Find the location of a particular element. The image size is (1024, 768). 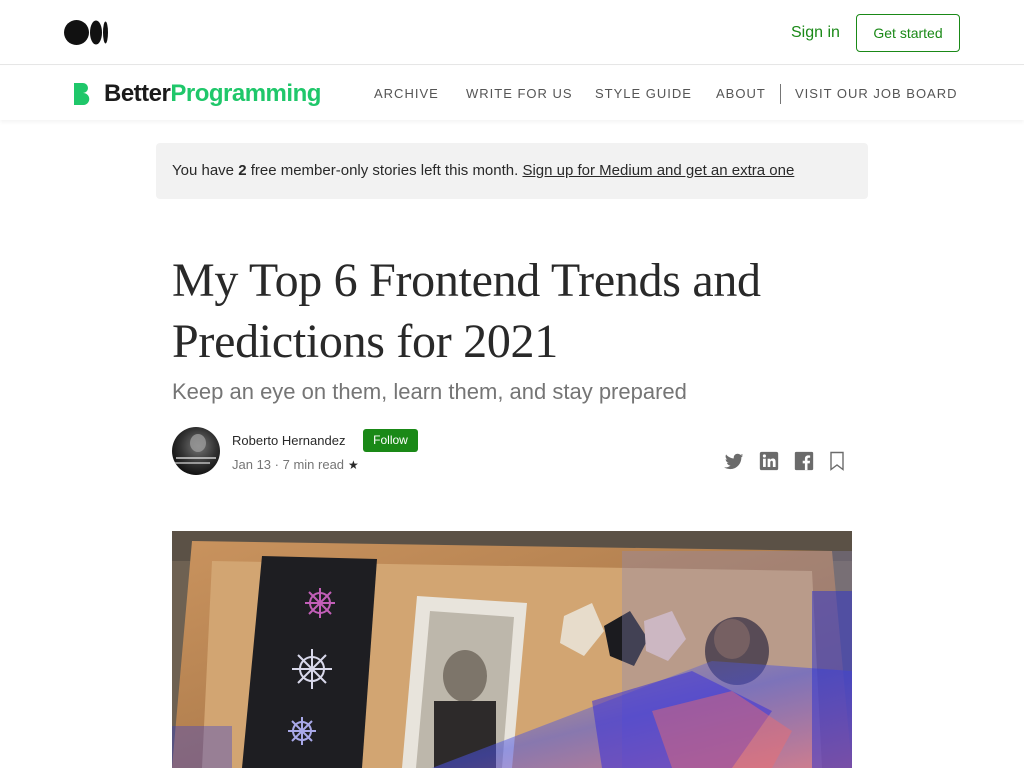

follow-button: Follow is located at coordinates (390, 440).